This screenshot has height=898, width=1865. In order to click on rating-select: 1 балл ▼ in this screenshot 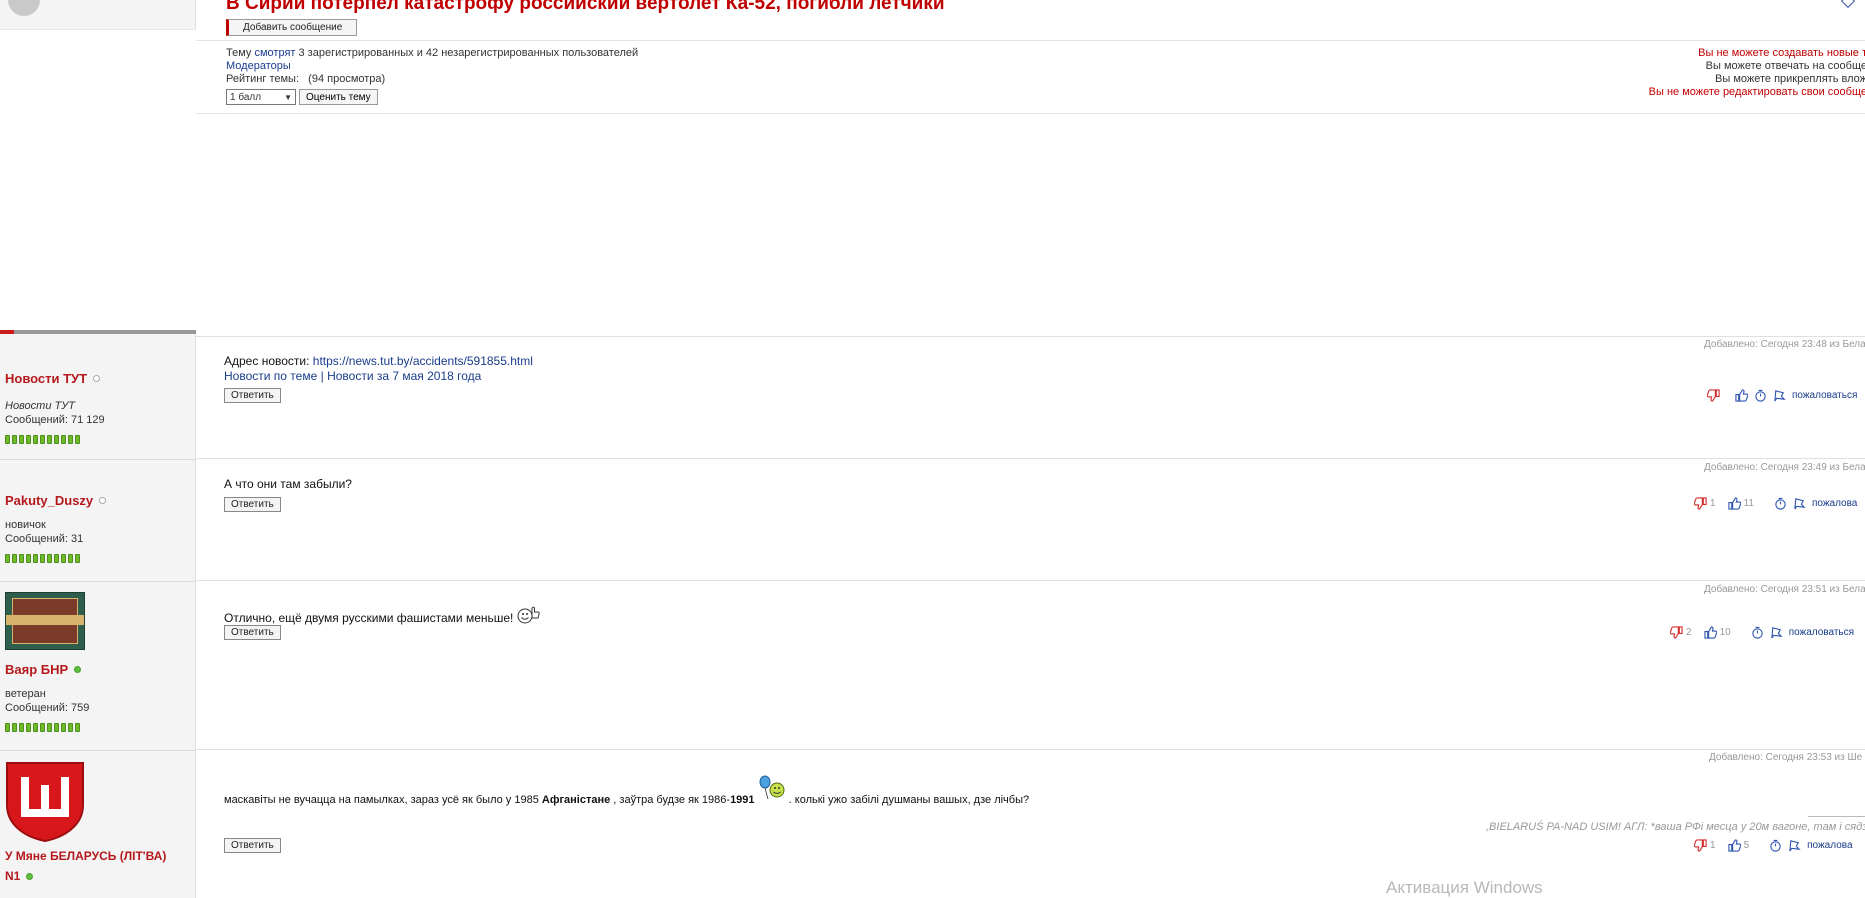, I will do `click(261, 97)`.